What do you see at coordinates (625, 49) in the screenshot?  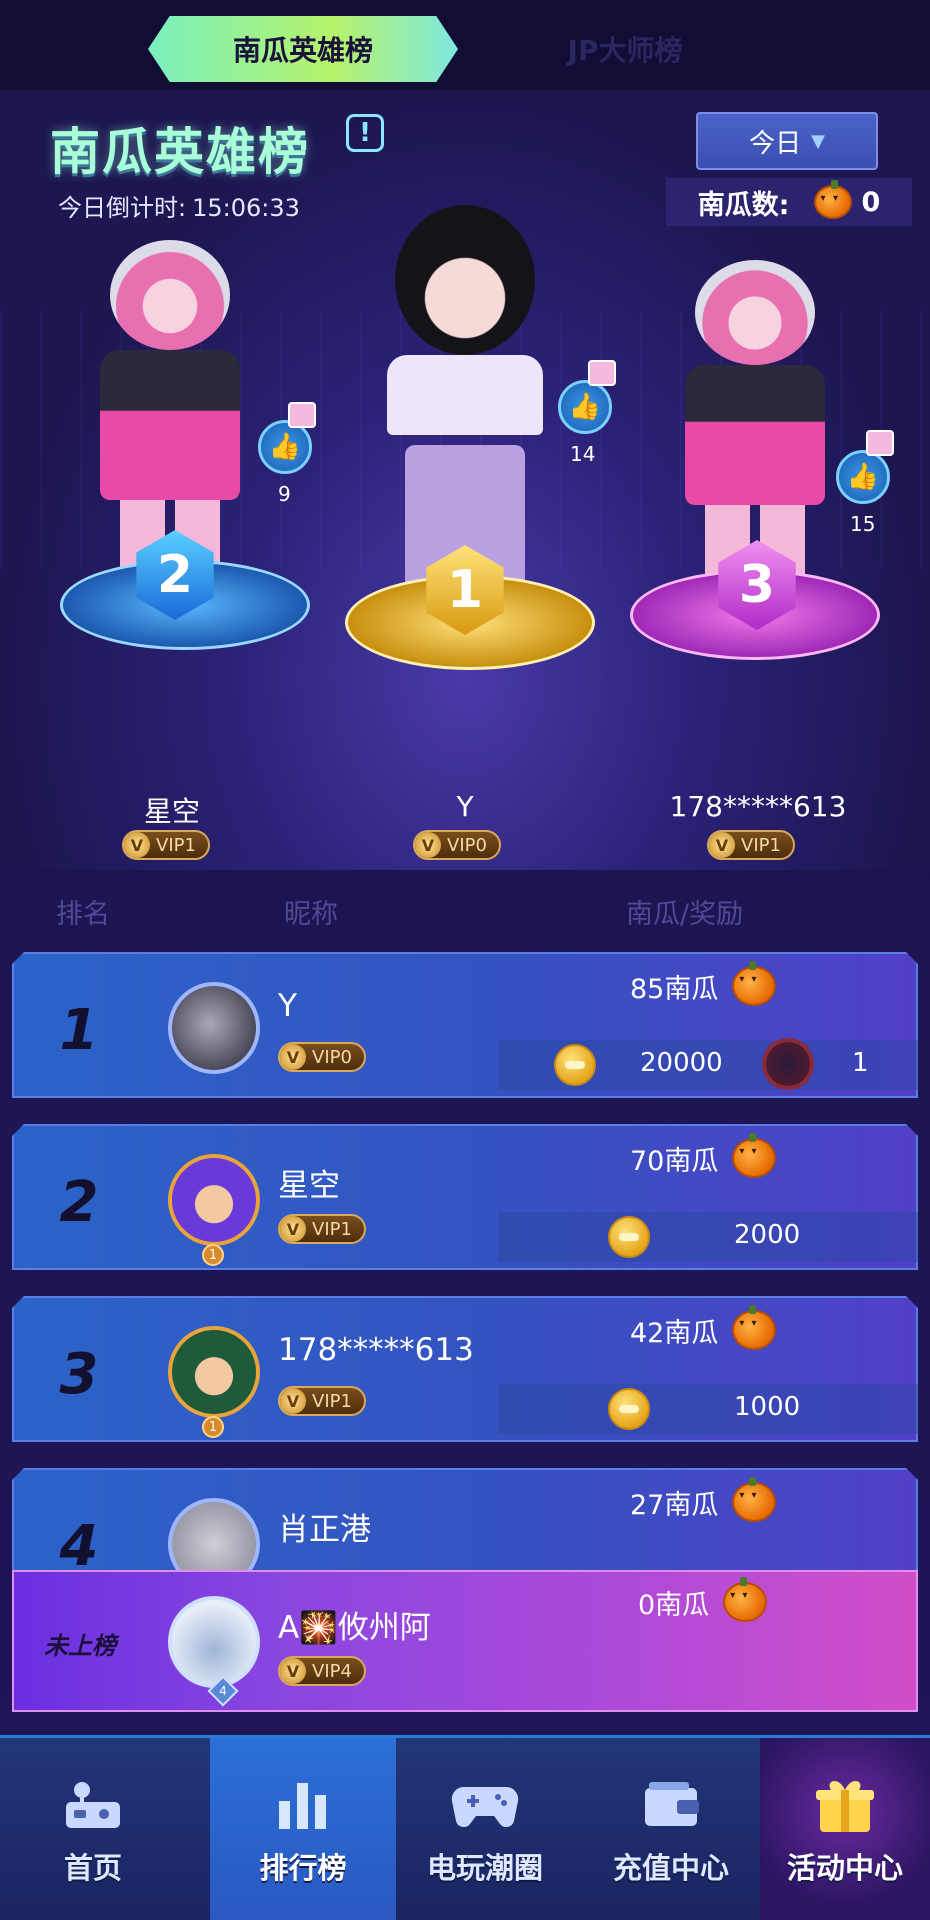 I see `tab-jp-masters: JP大师榜` at bounding box center [625, 49].